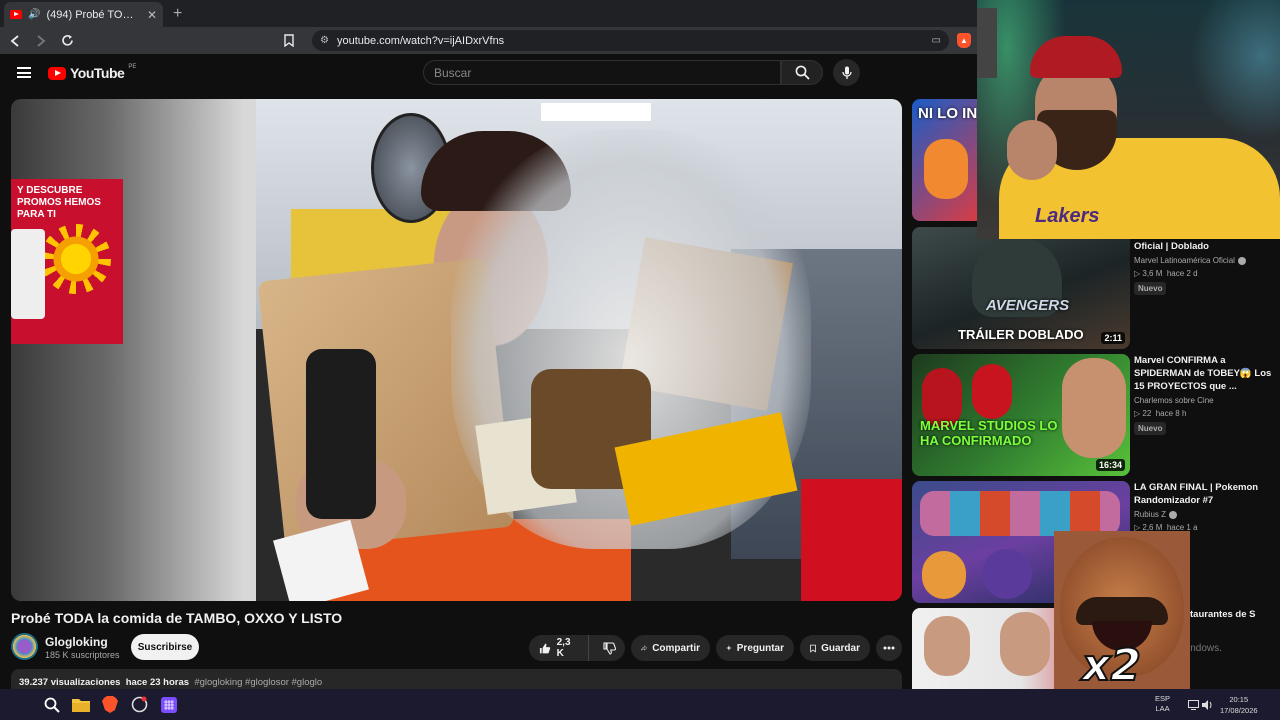 This screenshot has width=1280, height=720. Describe the element at coordinates (1207, 704) in the screenshot. I see `volume-icon` at that location.